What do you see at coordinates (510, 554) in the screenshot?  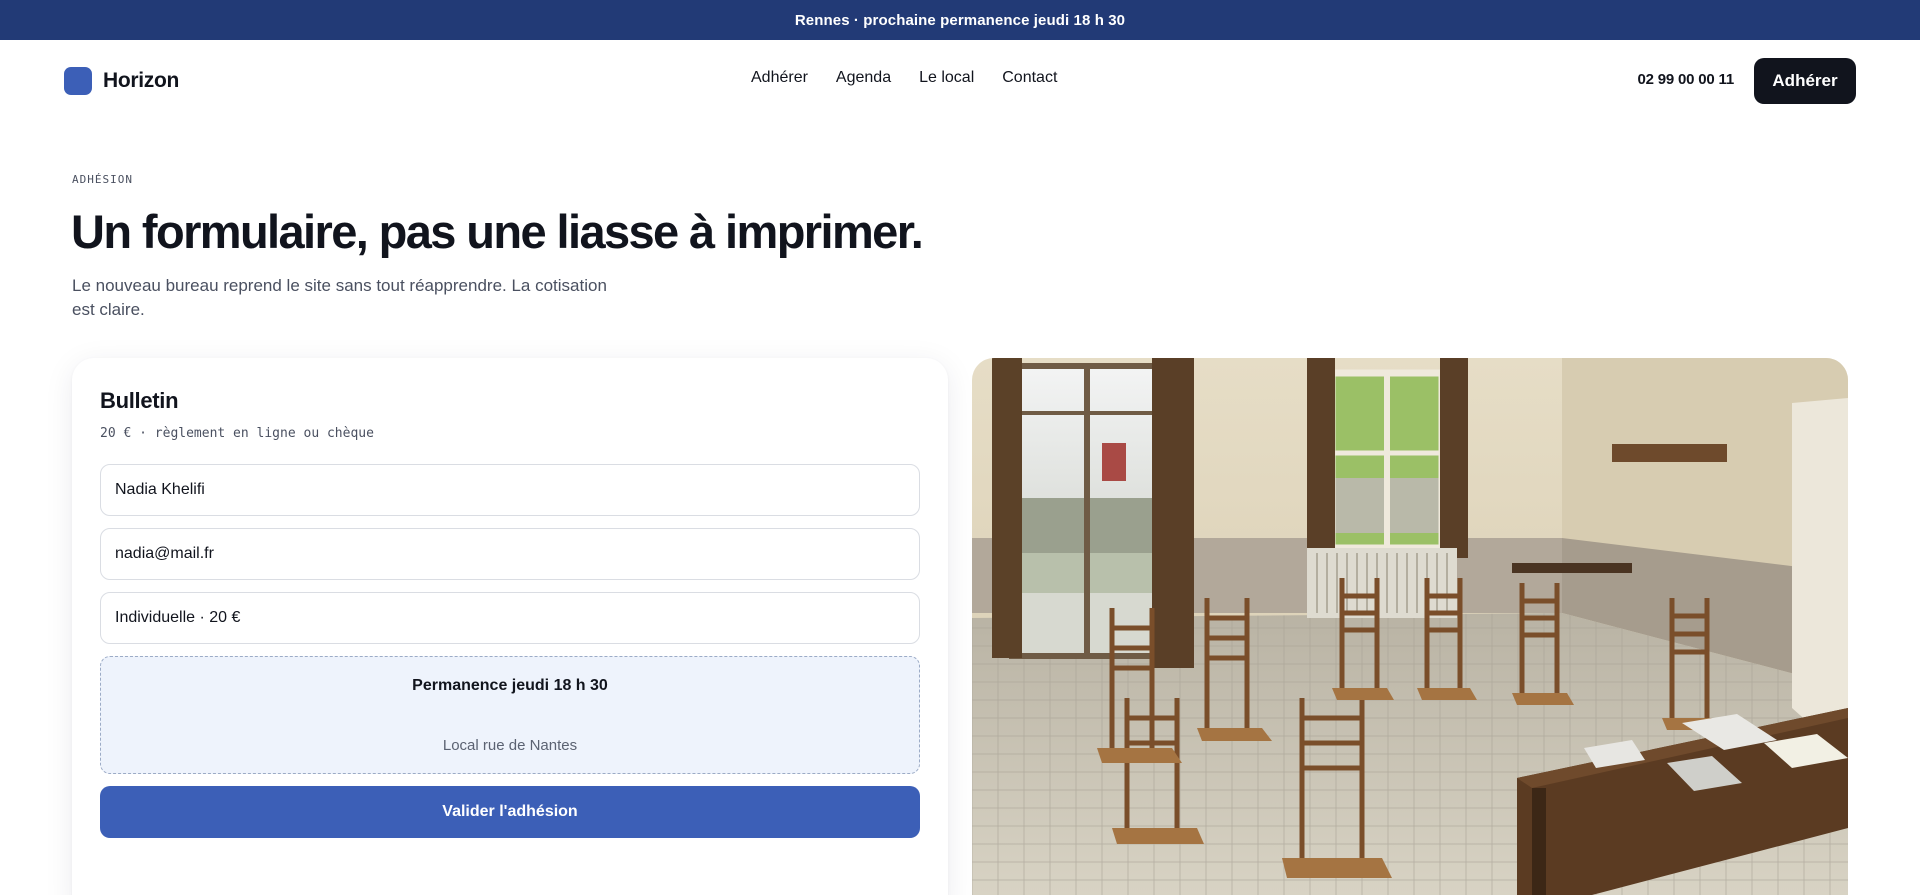 I see `email-field: nadia@mail.fr` at bounding box center [510, 554].